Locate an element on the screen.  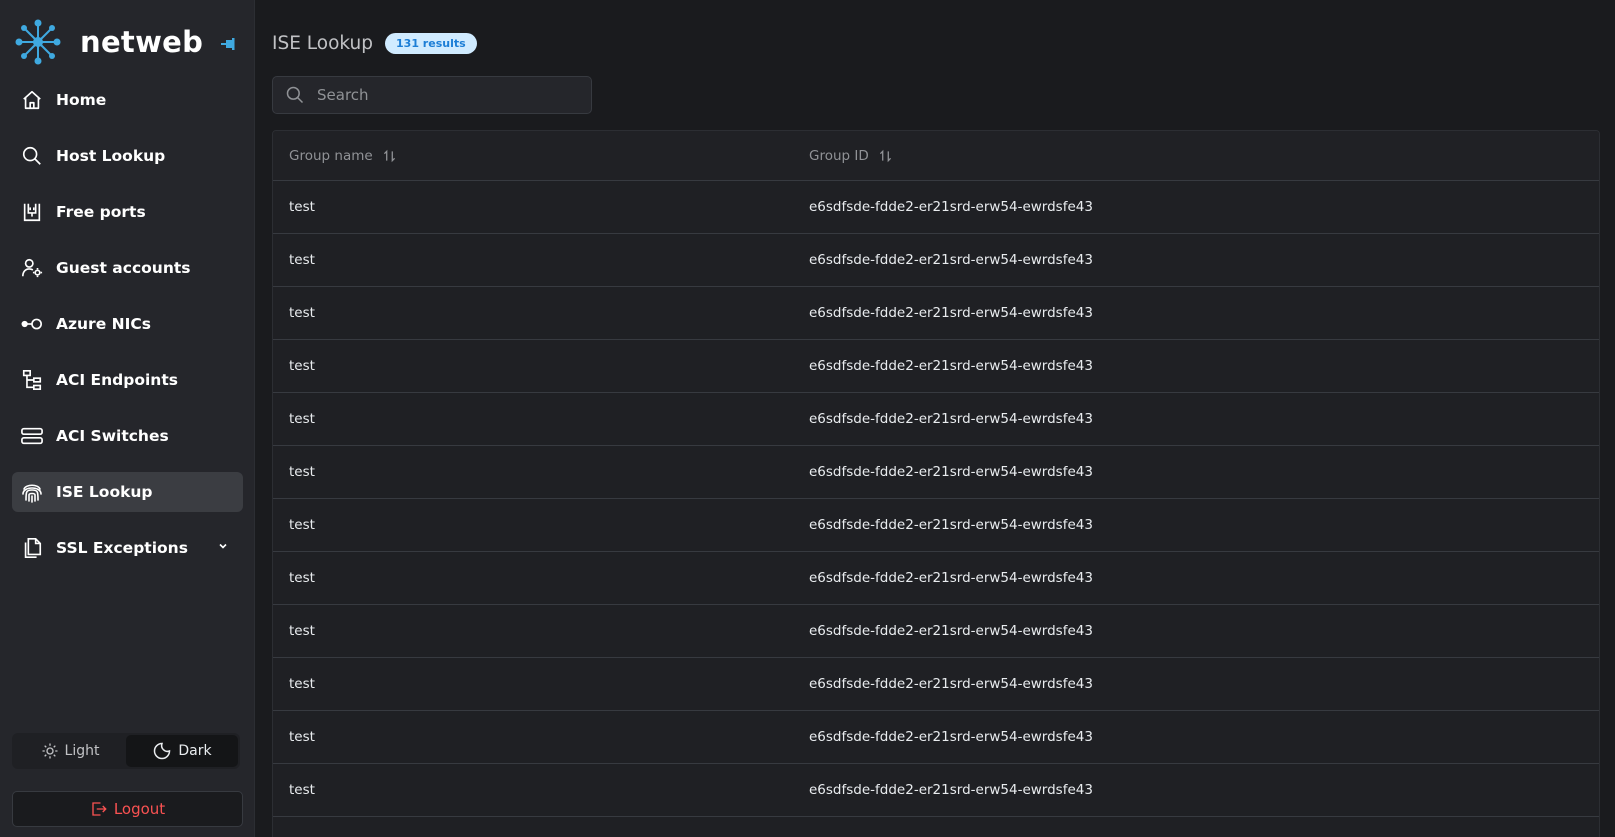
table-header: Group name Group ID is located at coordinates (936, 156).